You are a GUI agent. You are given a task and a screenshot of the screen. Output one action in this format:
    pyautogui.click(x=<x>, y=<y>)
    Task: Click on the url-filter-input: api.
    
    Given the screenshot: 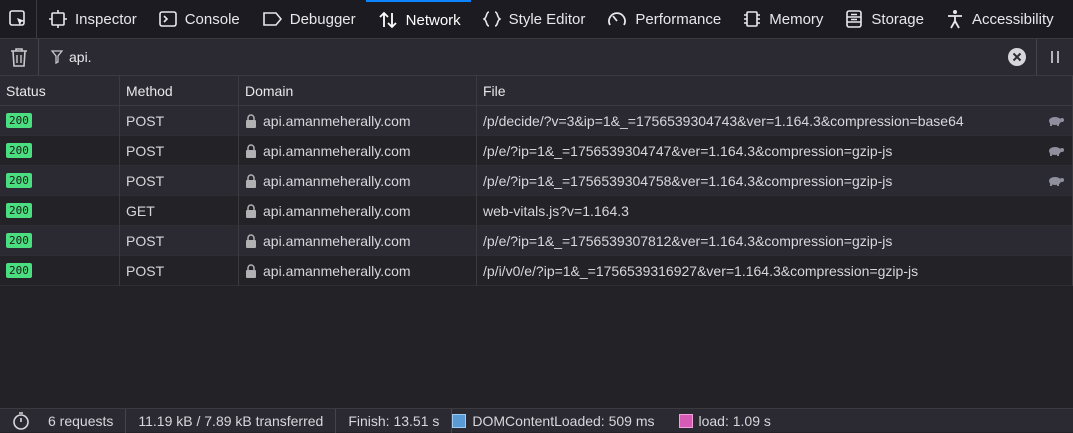 What is the action you would take?
    pyautogui.click(x=522, y=57)
    